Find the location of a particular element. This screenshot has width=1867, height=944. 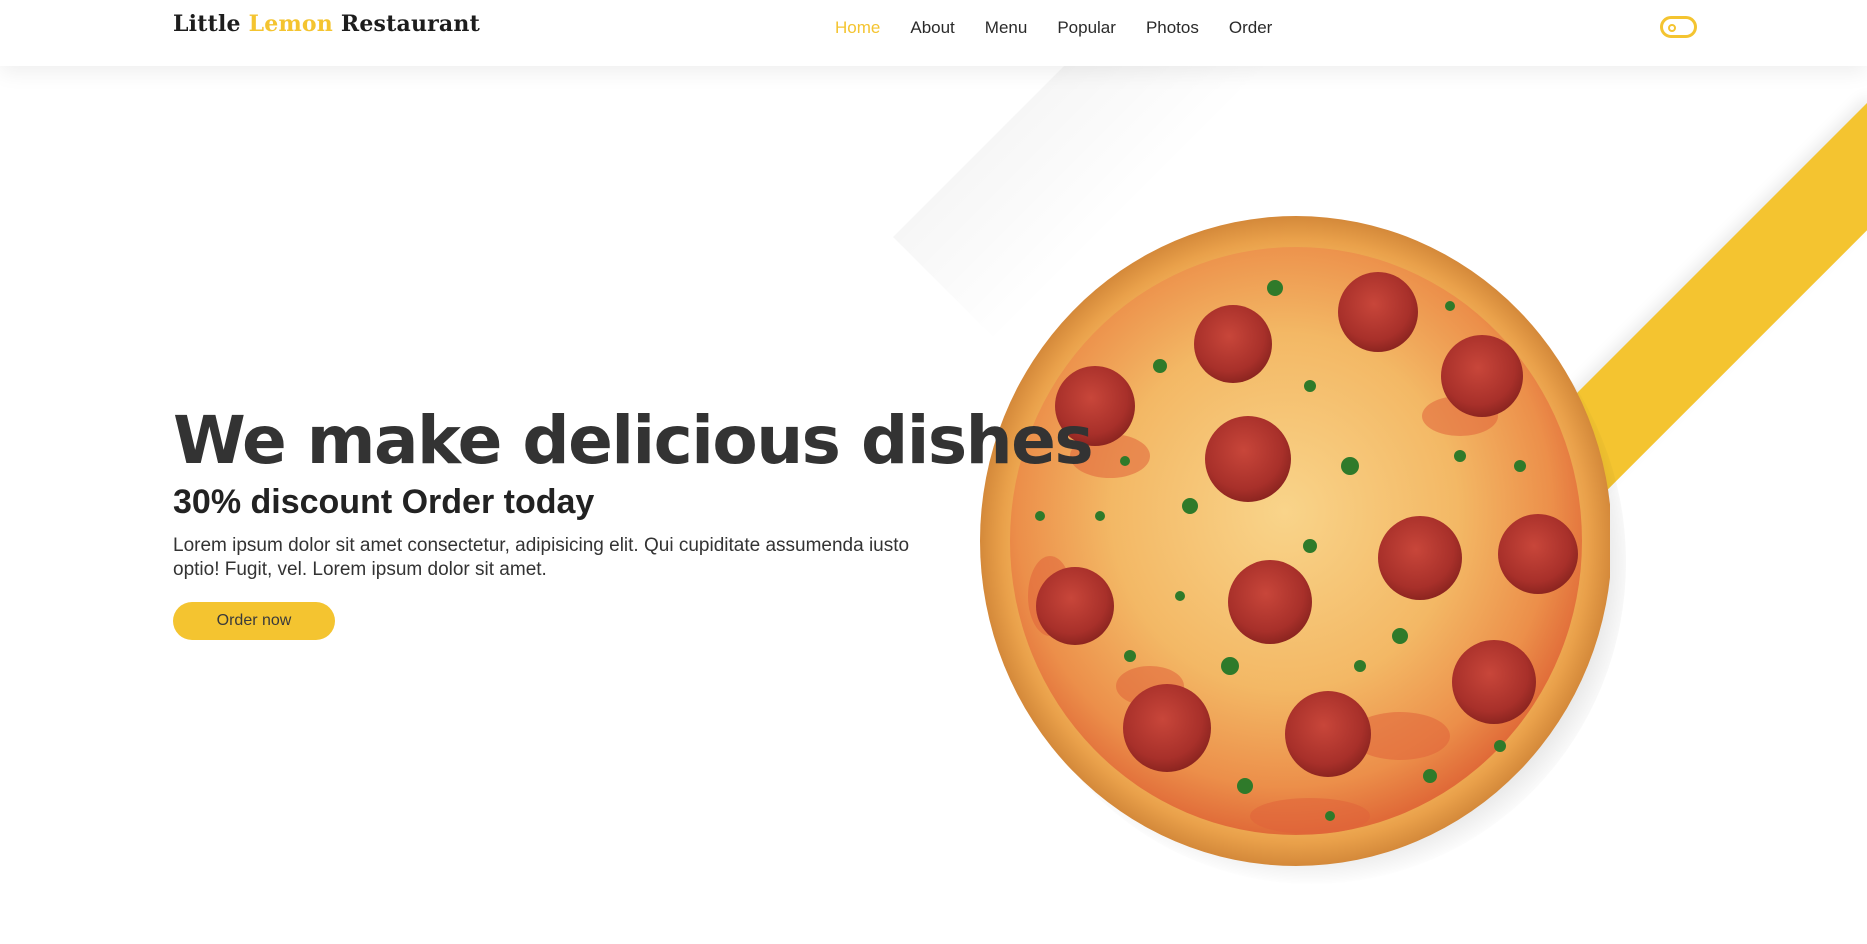

hero-subtitle: 30% discount Order today is located at coordinates (384, 502).